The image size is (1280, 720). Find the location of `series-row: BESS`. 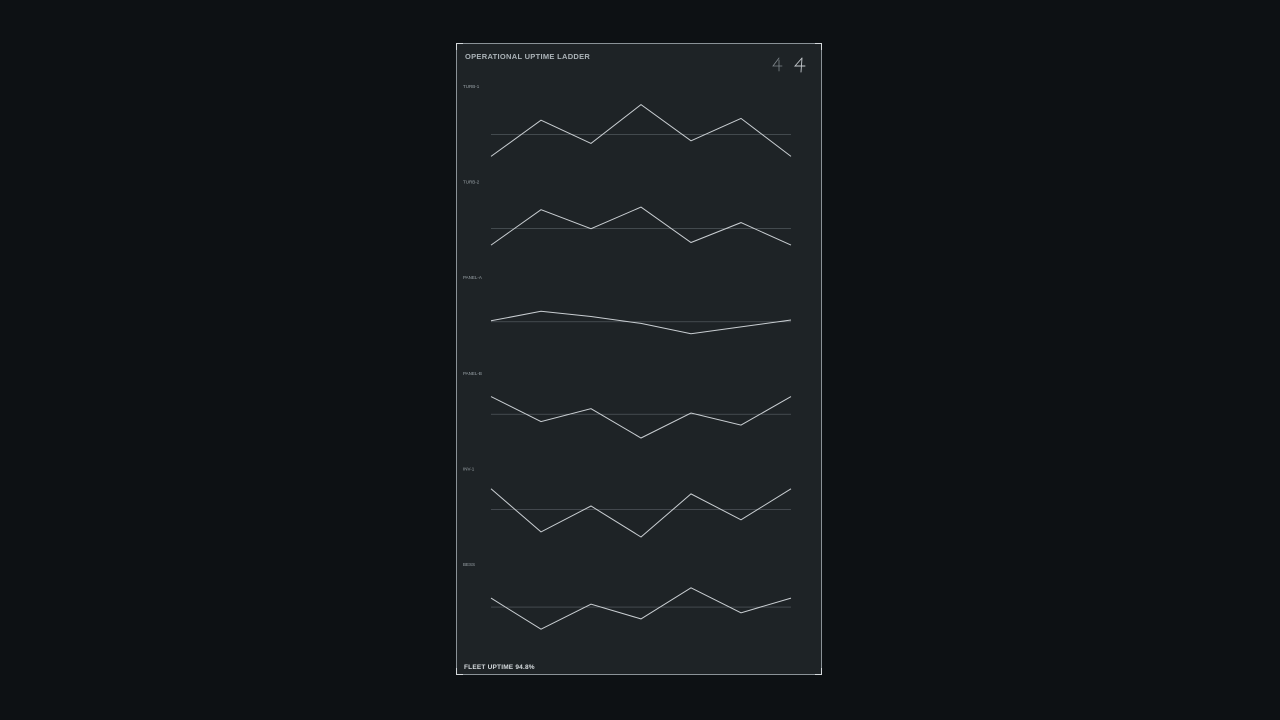

series-row: BESS is located at coordinates (627, 596).